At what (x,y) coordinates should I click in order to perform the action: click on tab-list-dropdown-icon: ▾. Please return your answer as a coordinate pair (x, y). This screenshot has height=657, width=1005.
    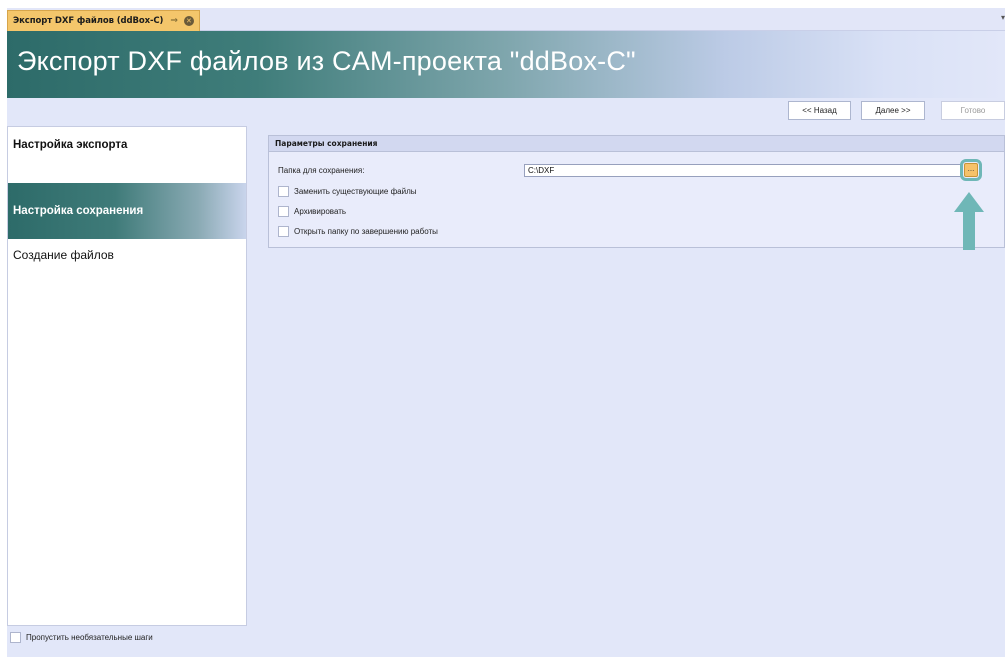
    Looking at the image, I should click on (1003, 17).